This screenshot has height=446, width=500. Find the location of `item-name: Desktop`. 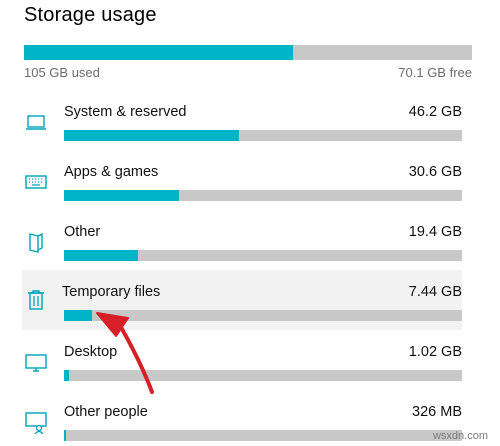

item-name: Desktop is located at coordinates (91, 352).